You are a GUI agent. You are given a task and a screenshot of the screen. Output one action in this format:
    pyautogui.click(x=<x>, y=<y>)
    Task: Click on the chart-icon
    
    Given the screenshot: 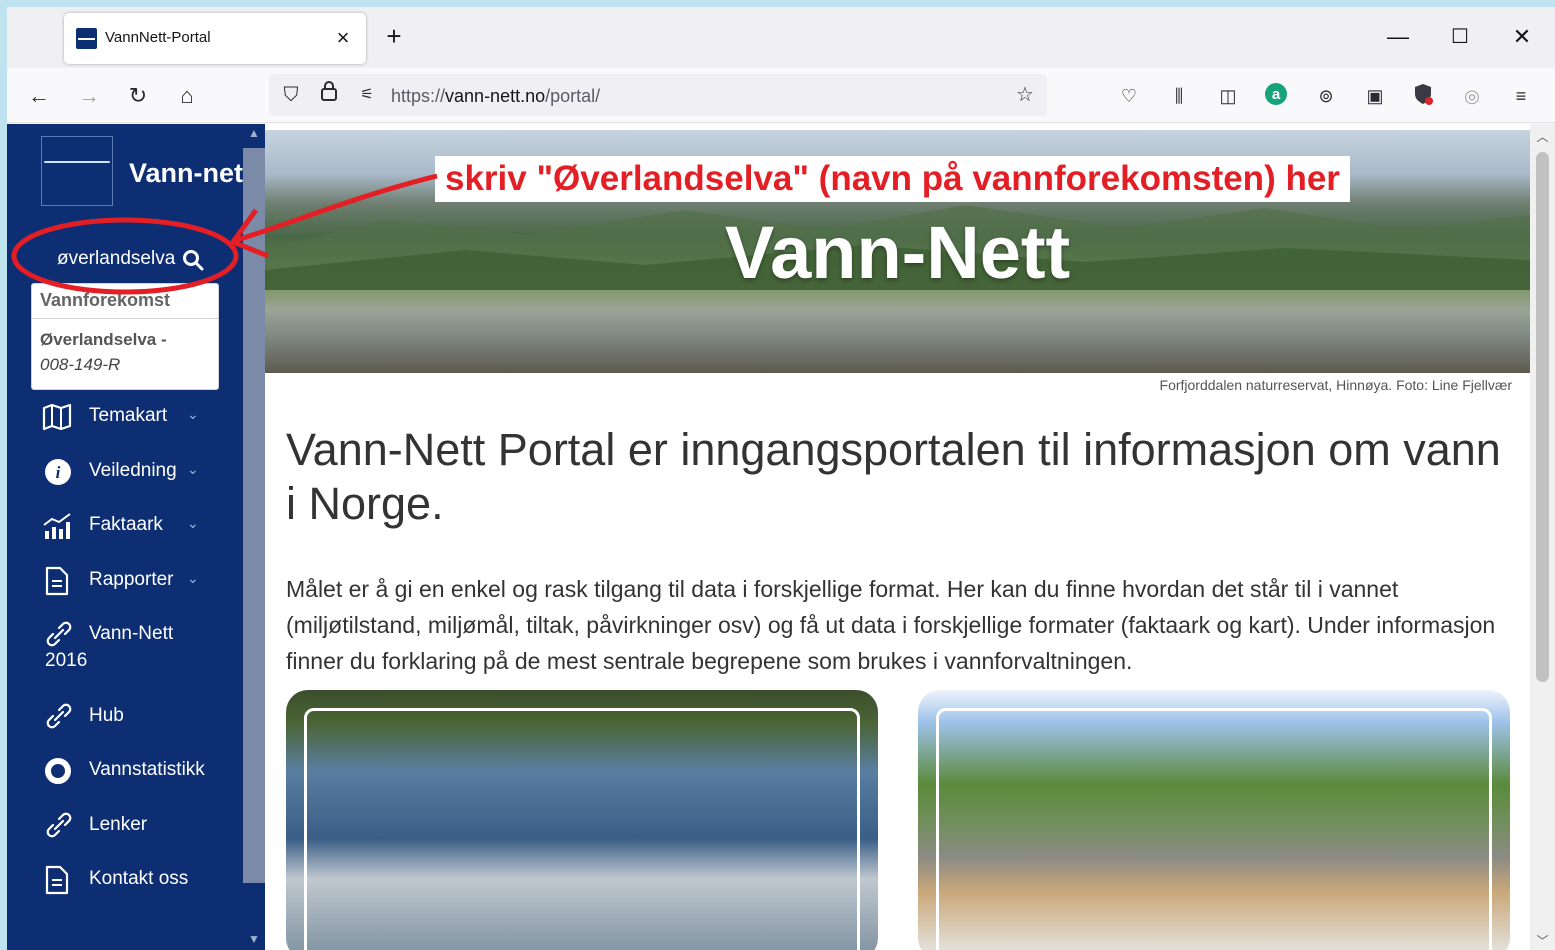 What is the action you would take?
    pyautogui.click(x=57, y=526)
    